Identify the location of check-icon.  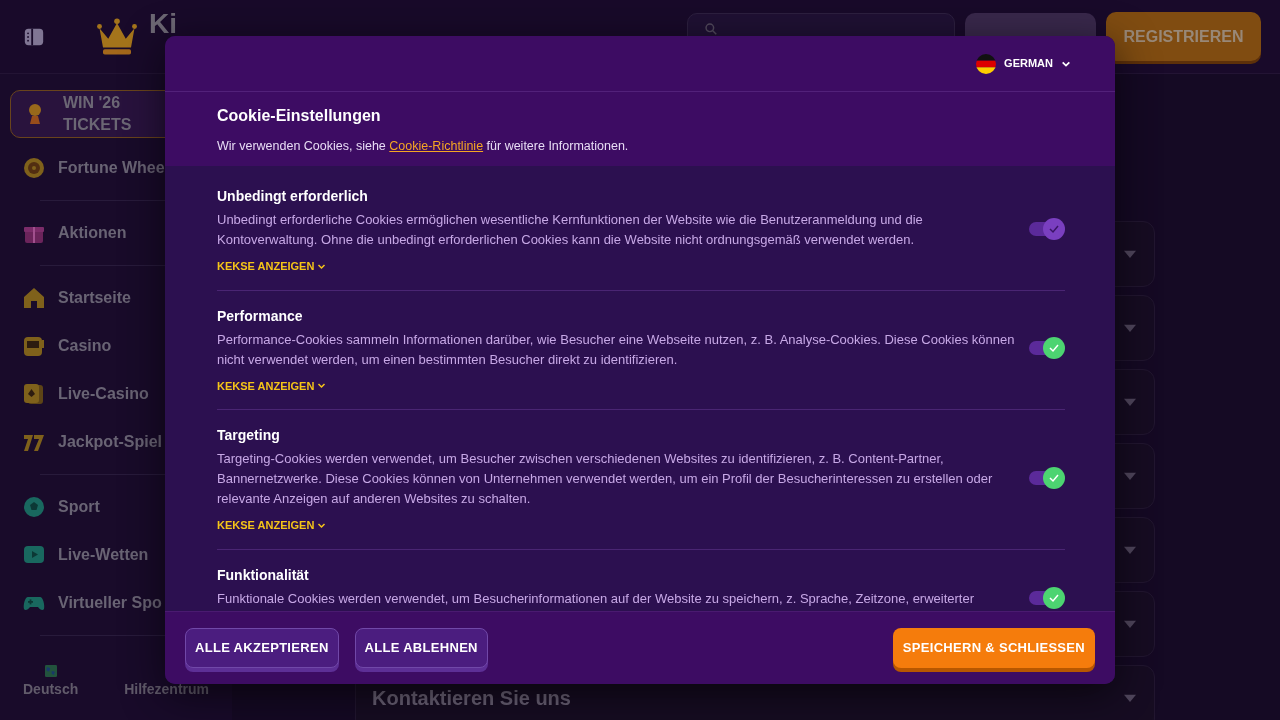
(1054, 348).